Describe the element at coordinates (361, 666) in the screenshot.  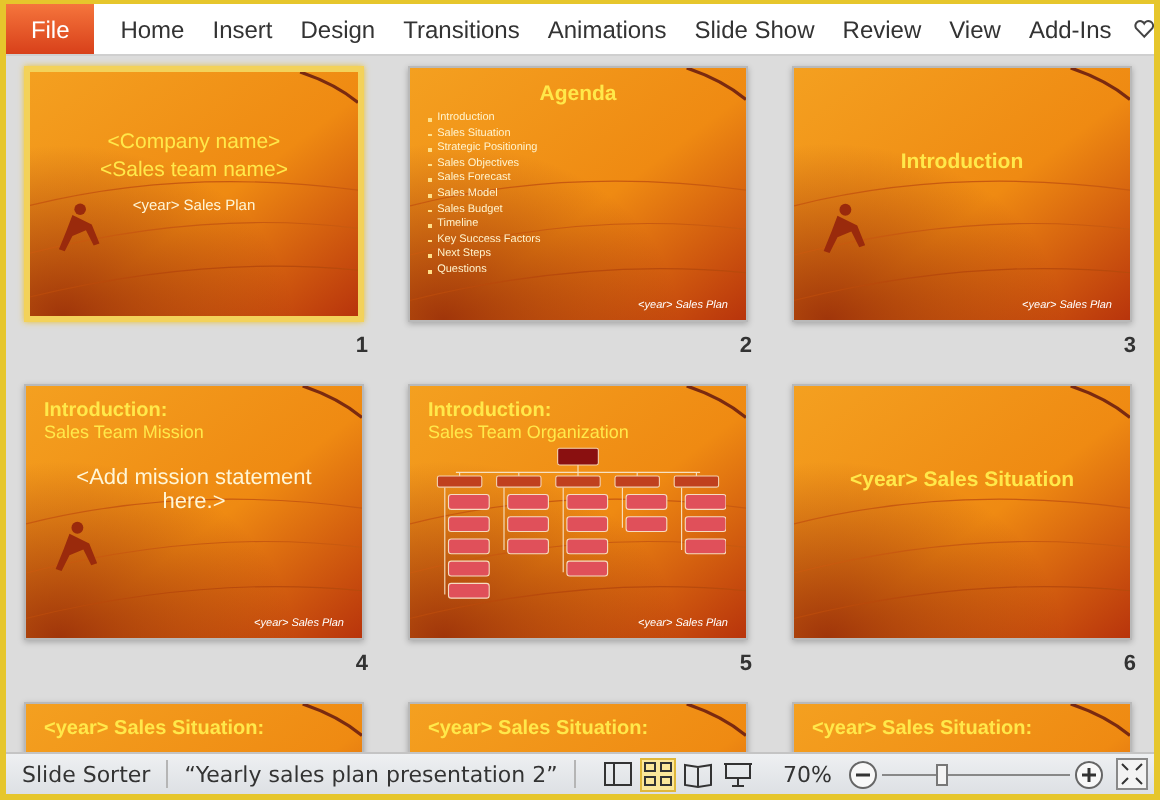
I see `slide-number: 4` at that location.